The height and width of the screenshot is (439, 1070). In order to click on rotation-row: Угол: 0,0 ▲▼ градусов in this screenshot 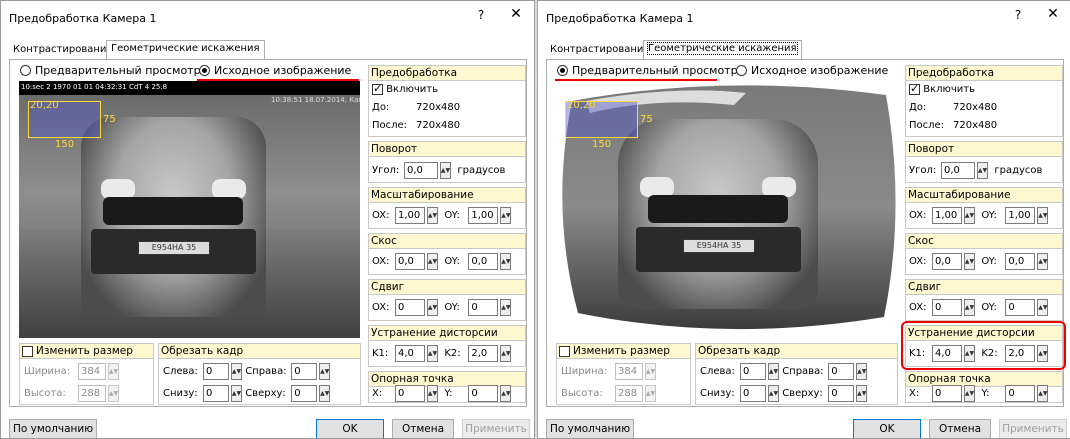, I will do `click(438, 170)`.